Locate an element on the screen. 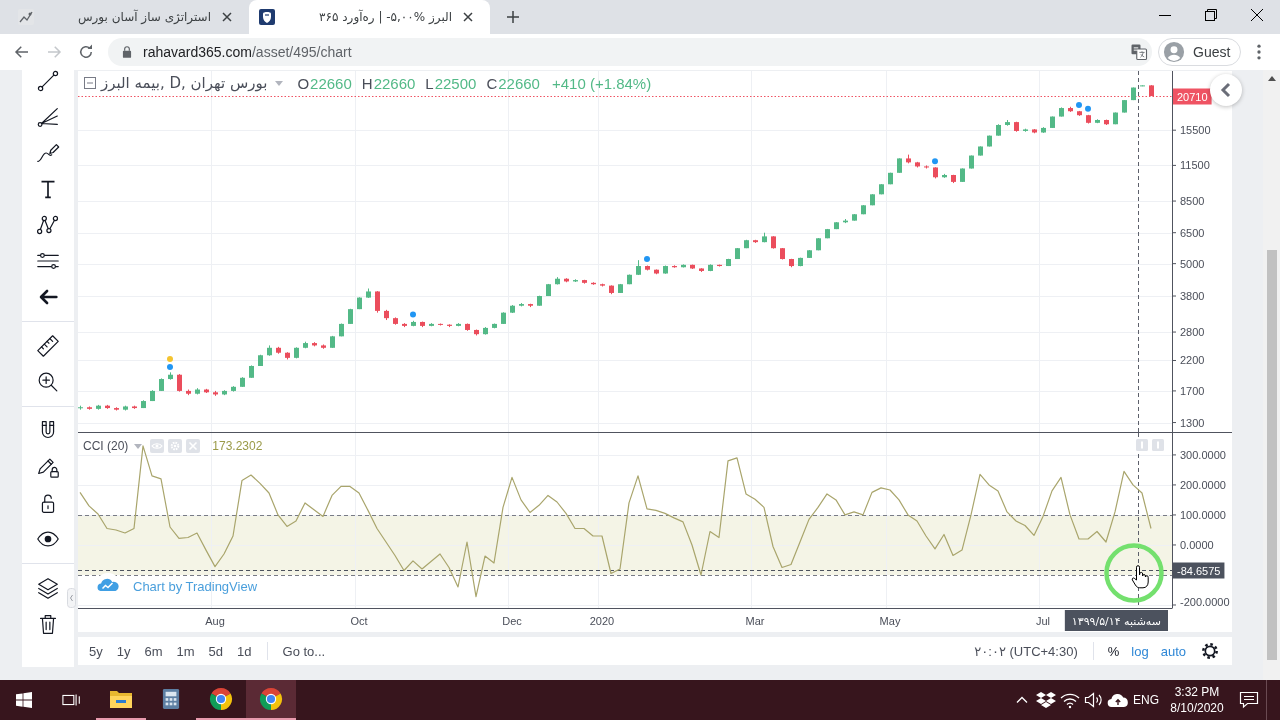  settings-icon is located at coordinates (1210, 651).